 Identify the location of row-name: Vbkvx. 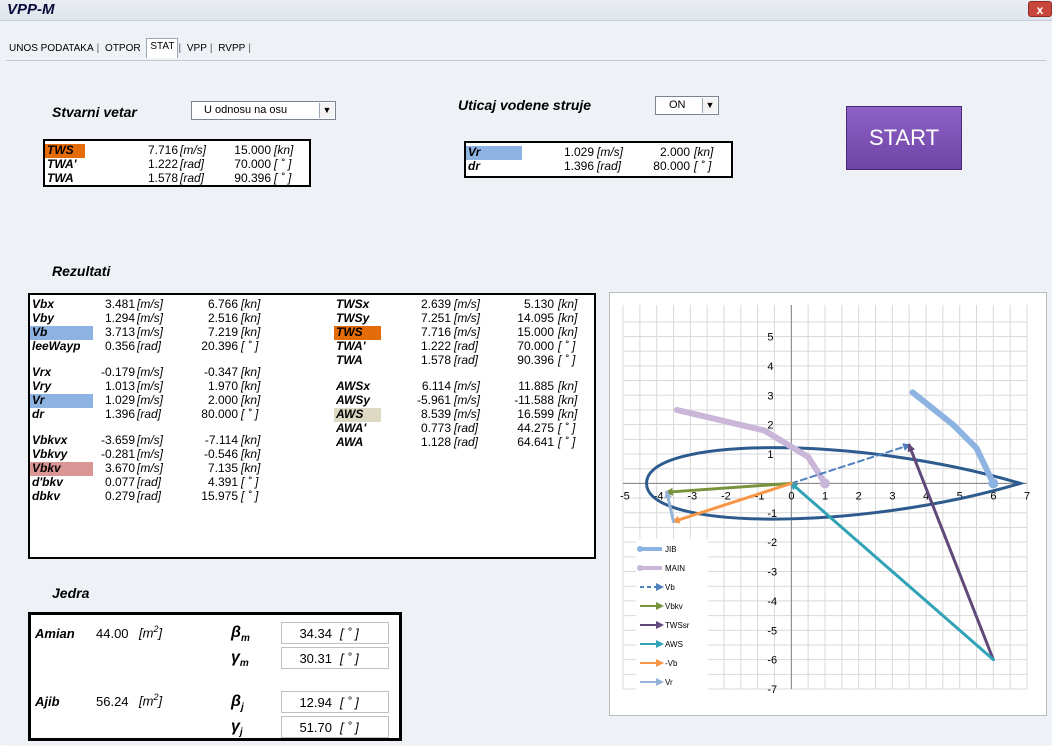
(50, 440).